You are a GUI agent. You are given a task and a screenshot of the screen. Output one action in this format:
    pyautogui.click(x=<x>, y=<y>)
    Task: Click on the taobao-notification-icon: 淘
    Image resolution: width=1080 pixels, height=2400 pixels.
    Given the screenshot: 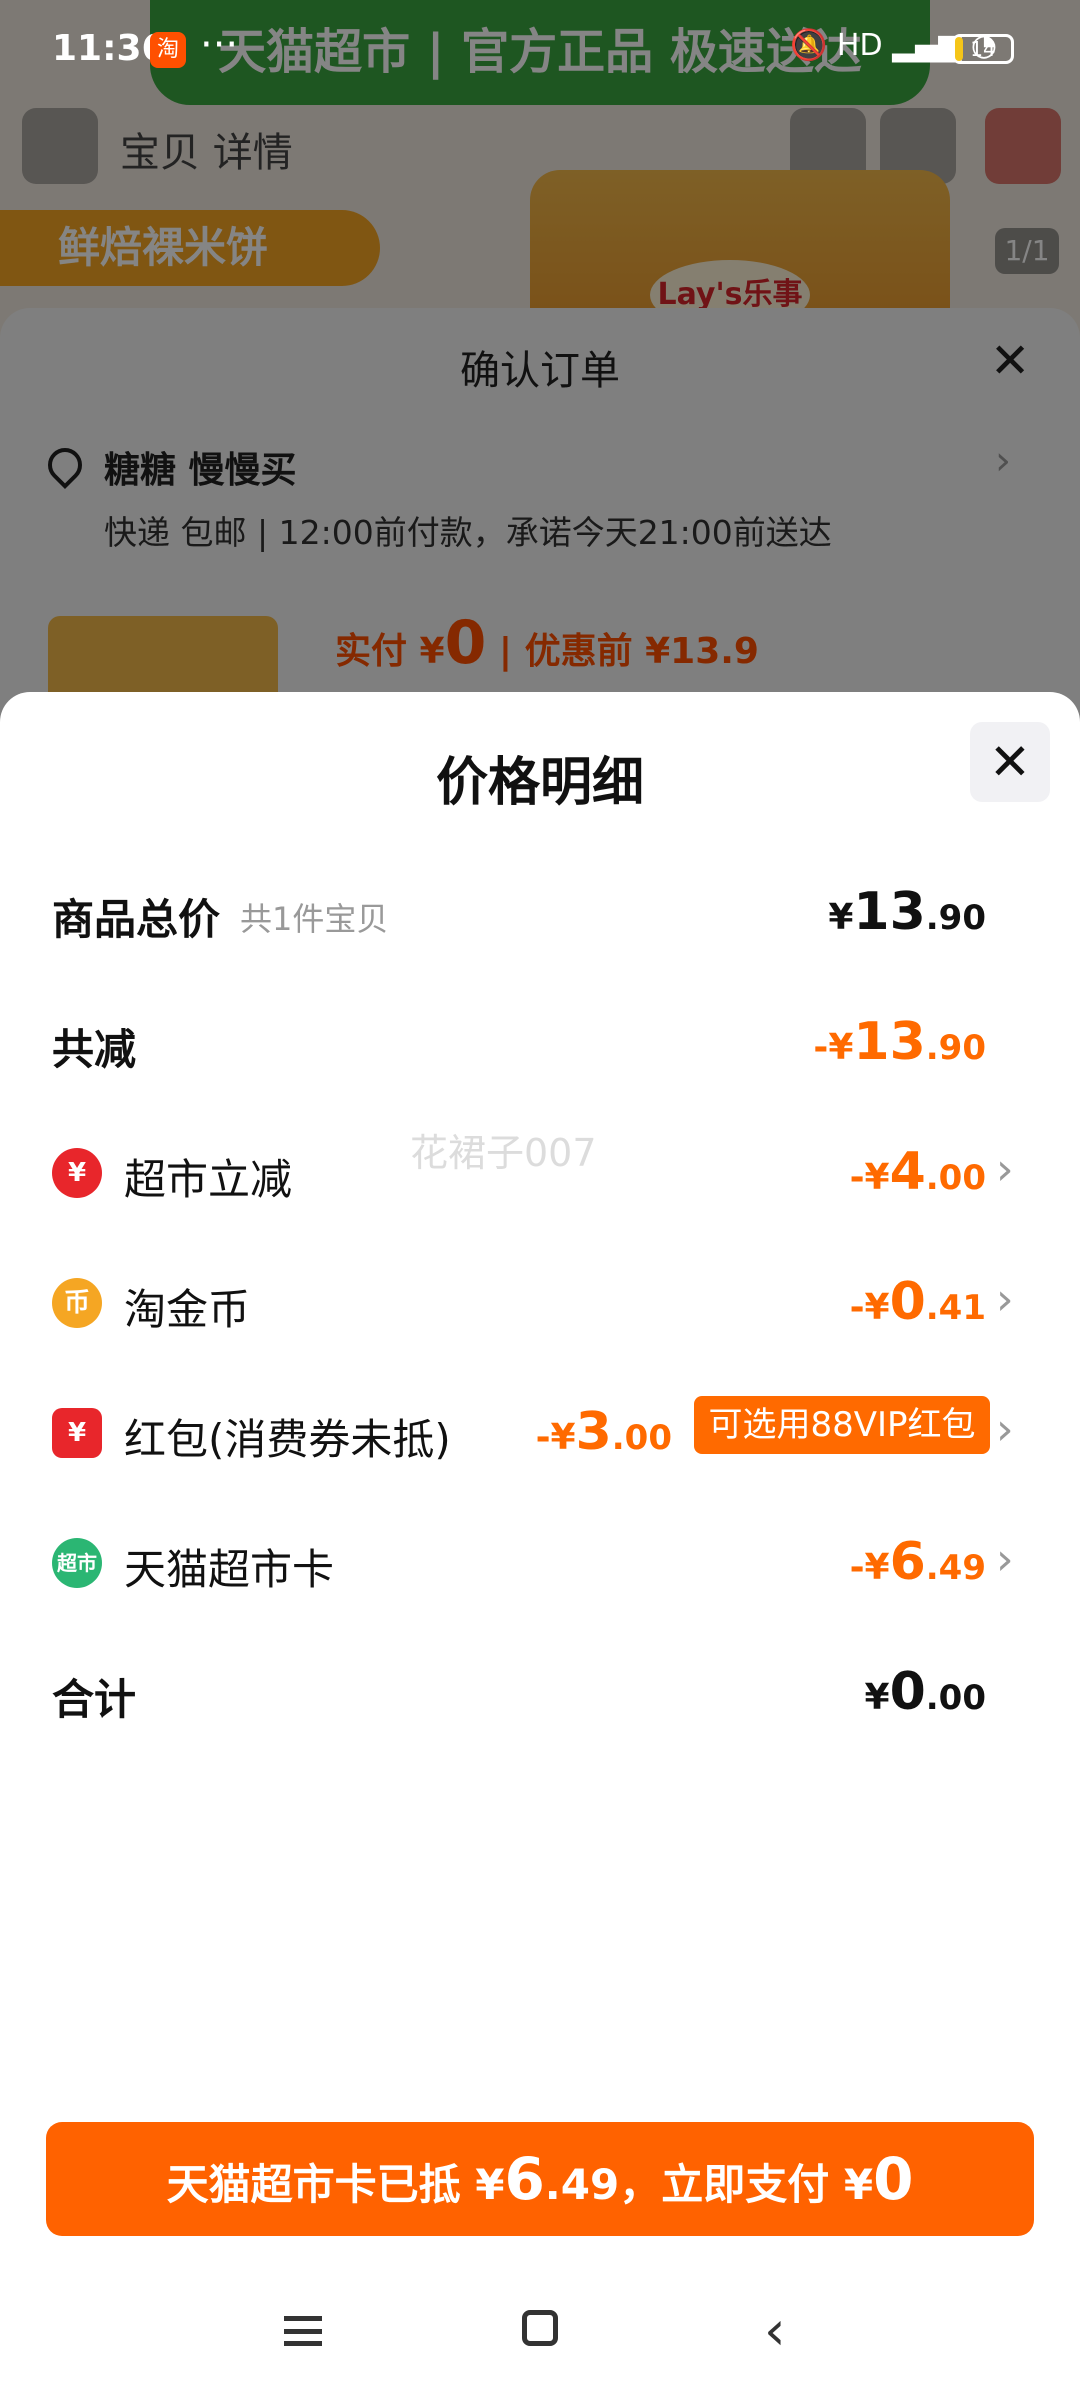 What is the action you would take?
    pyautogui.click(x=168, y=50)
    